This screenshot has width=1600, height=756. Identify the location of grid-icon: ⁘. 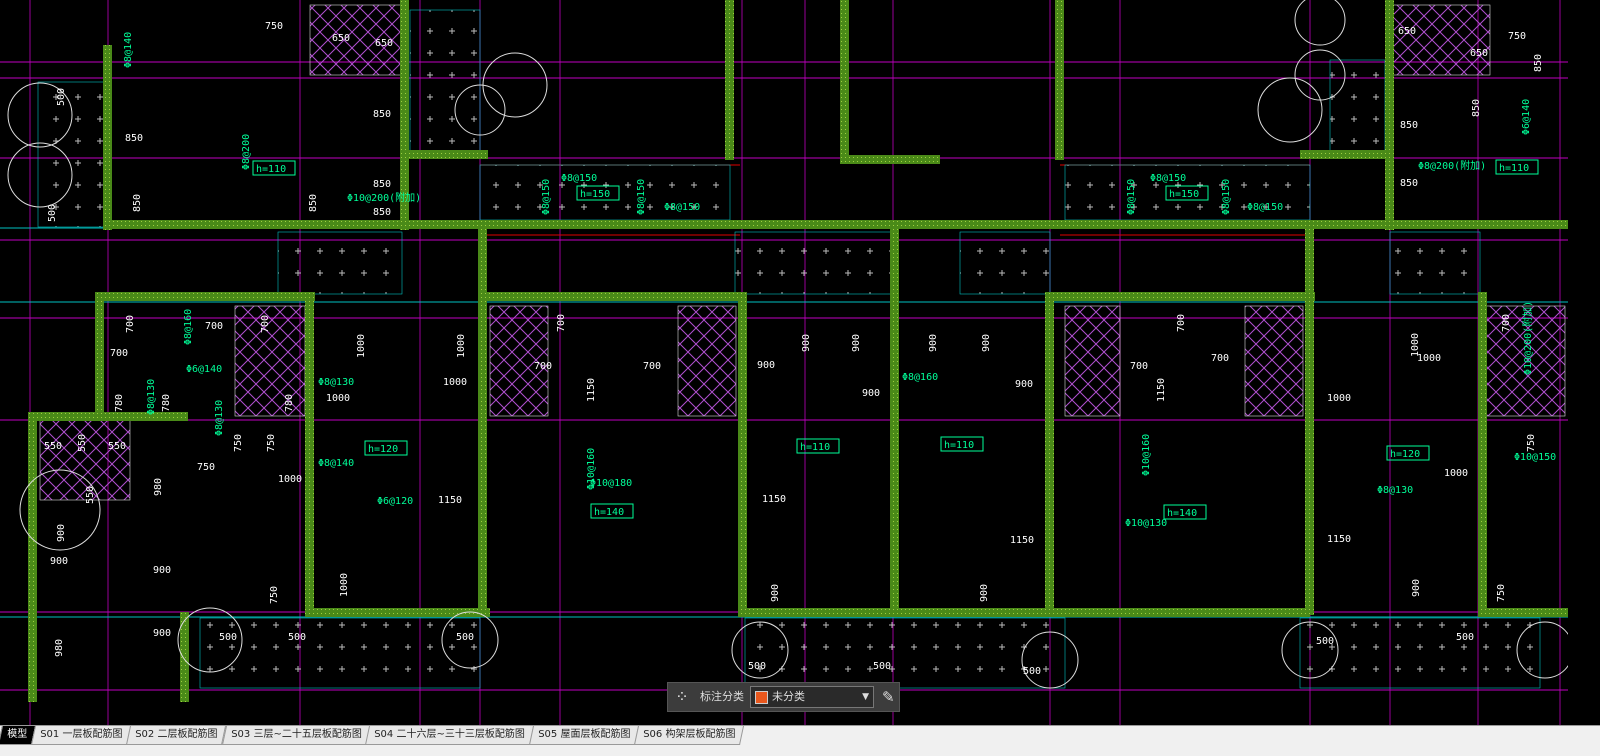
(682, 697).